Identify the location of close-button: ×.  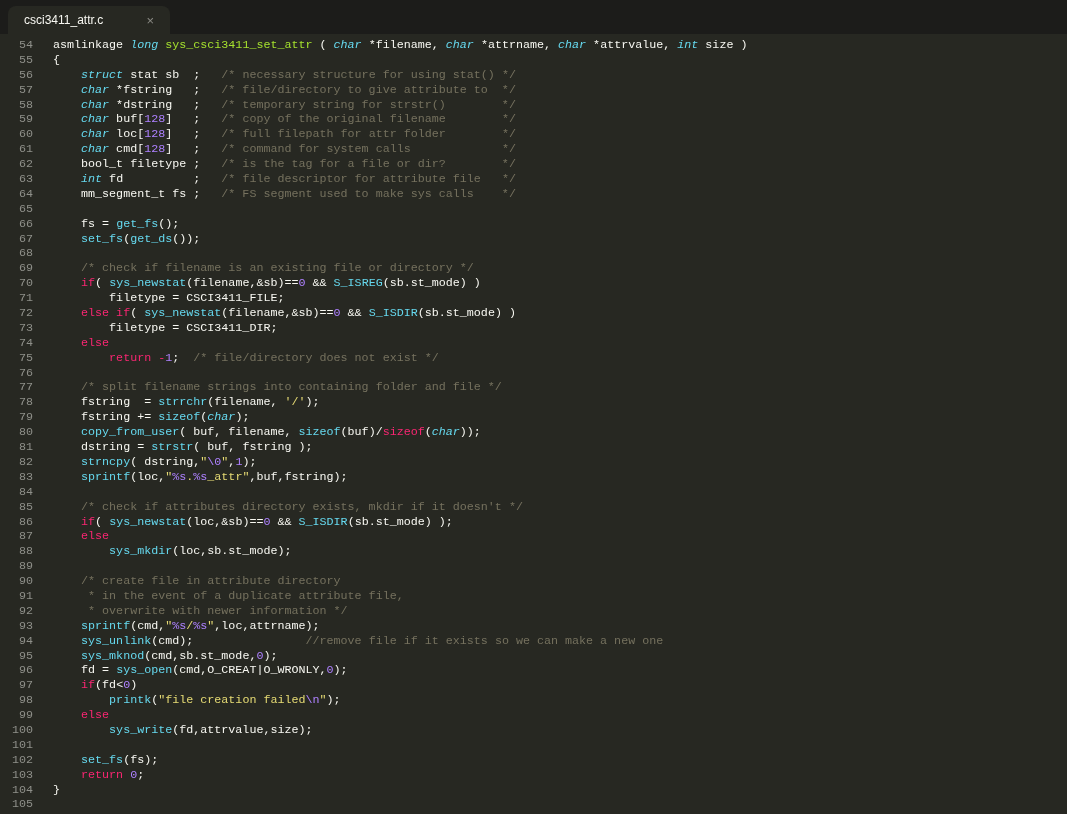
(150, 20).